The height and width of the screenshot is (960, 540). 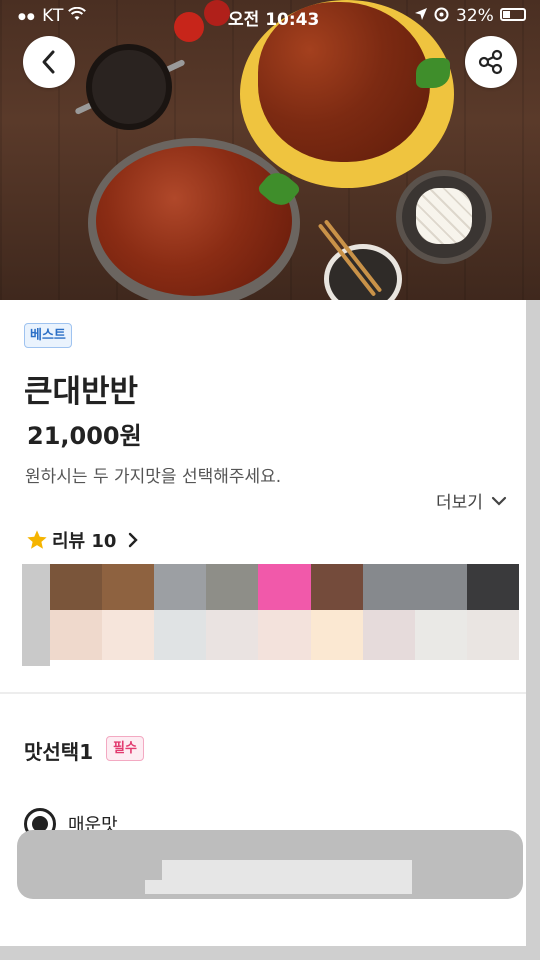 I want to click on clock: 오전 10:43, so click(x=274, y=20).